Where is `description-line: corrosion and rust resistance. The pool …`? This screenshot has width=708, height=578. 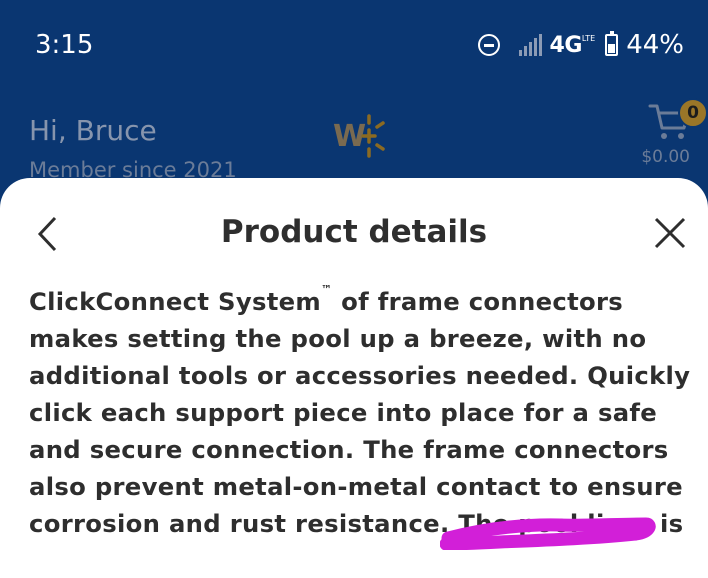 description-line: corrosion and rust resistance. The pool … is located at coordinates (356, 523).